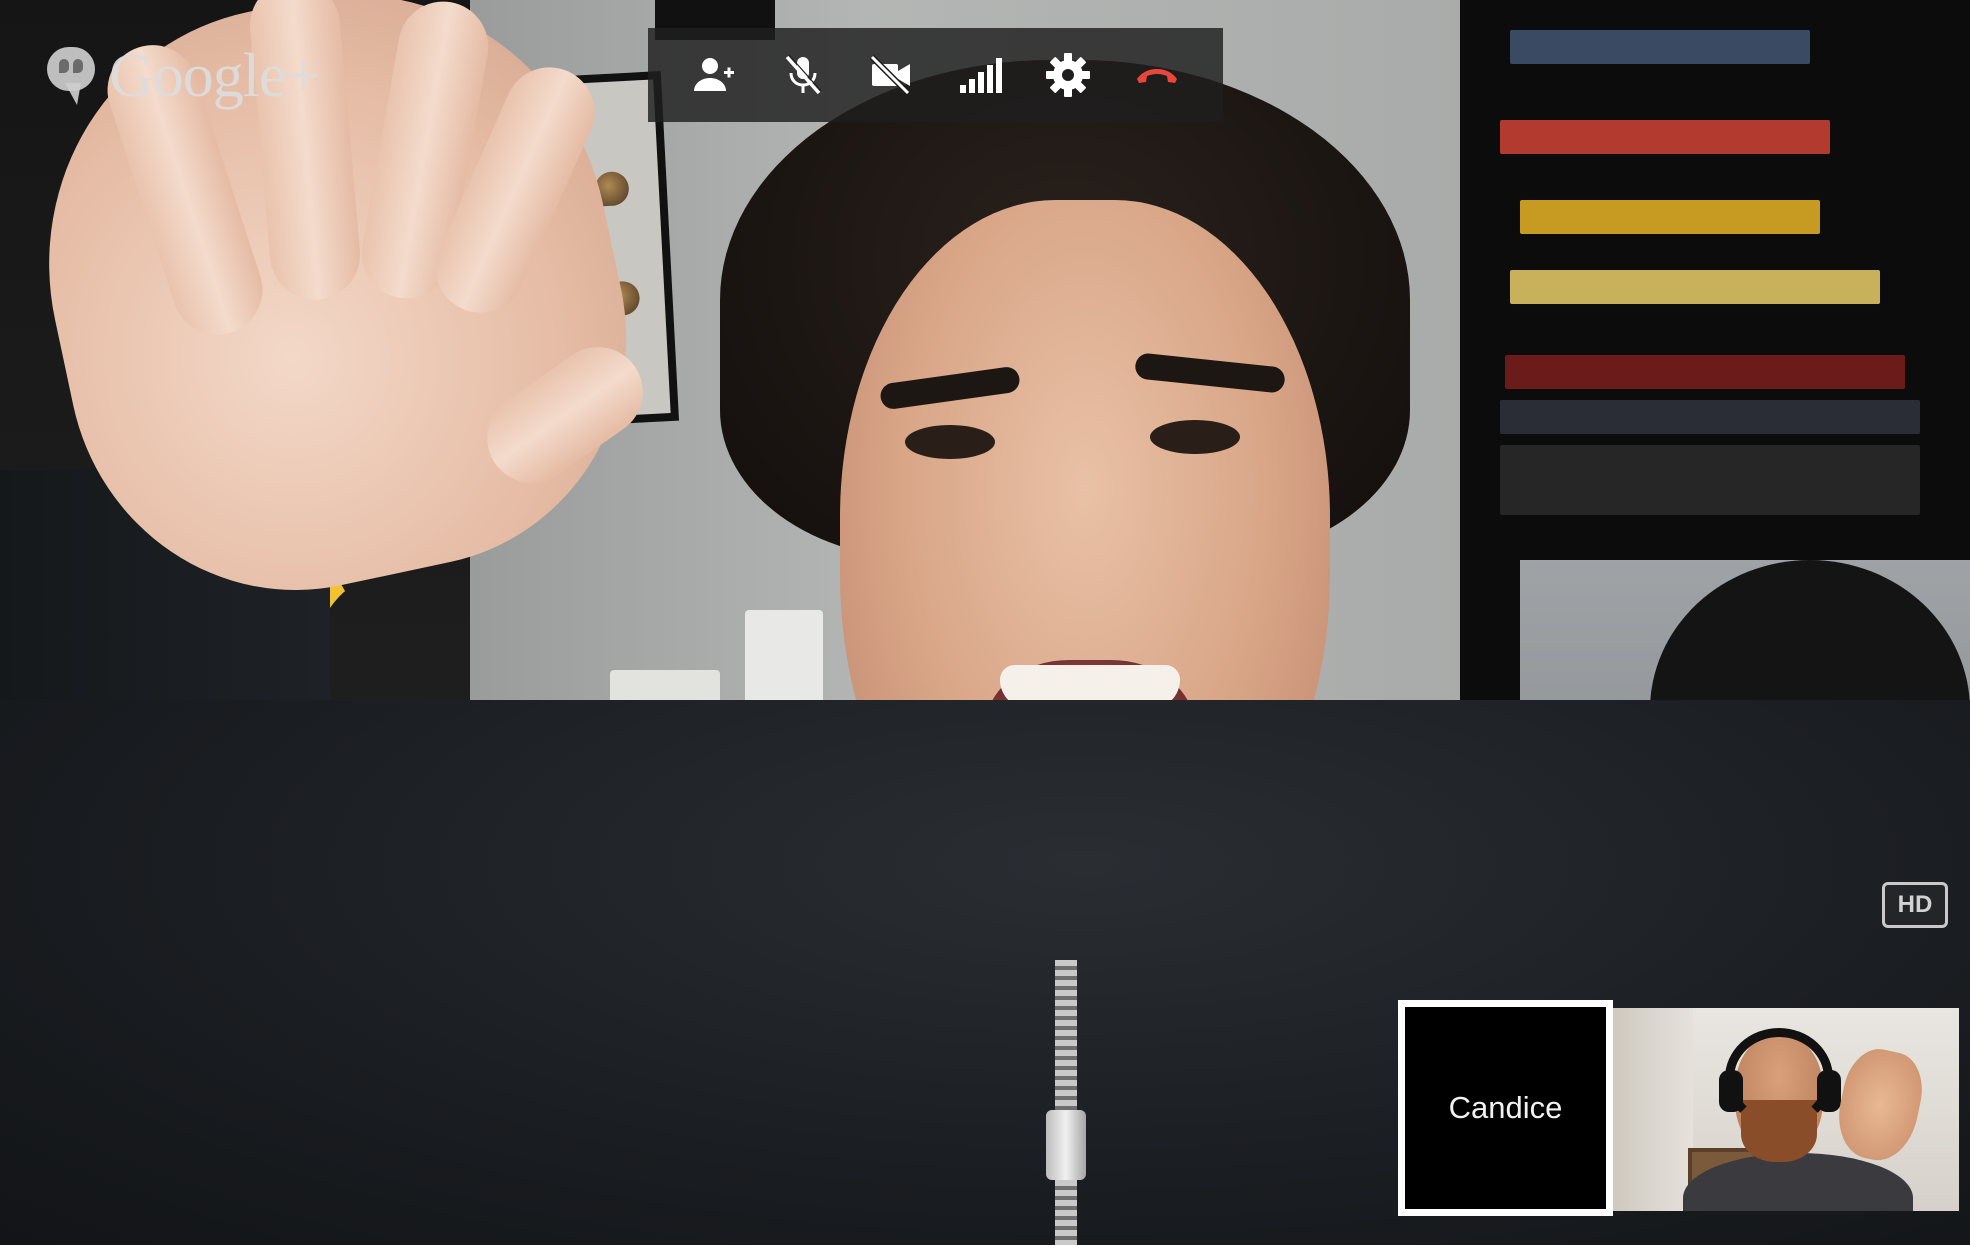 The height and width of the screenshot is (1245, 1970). I want to click on participant-tile-self-video, so click(1786, 1109).